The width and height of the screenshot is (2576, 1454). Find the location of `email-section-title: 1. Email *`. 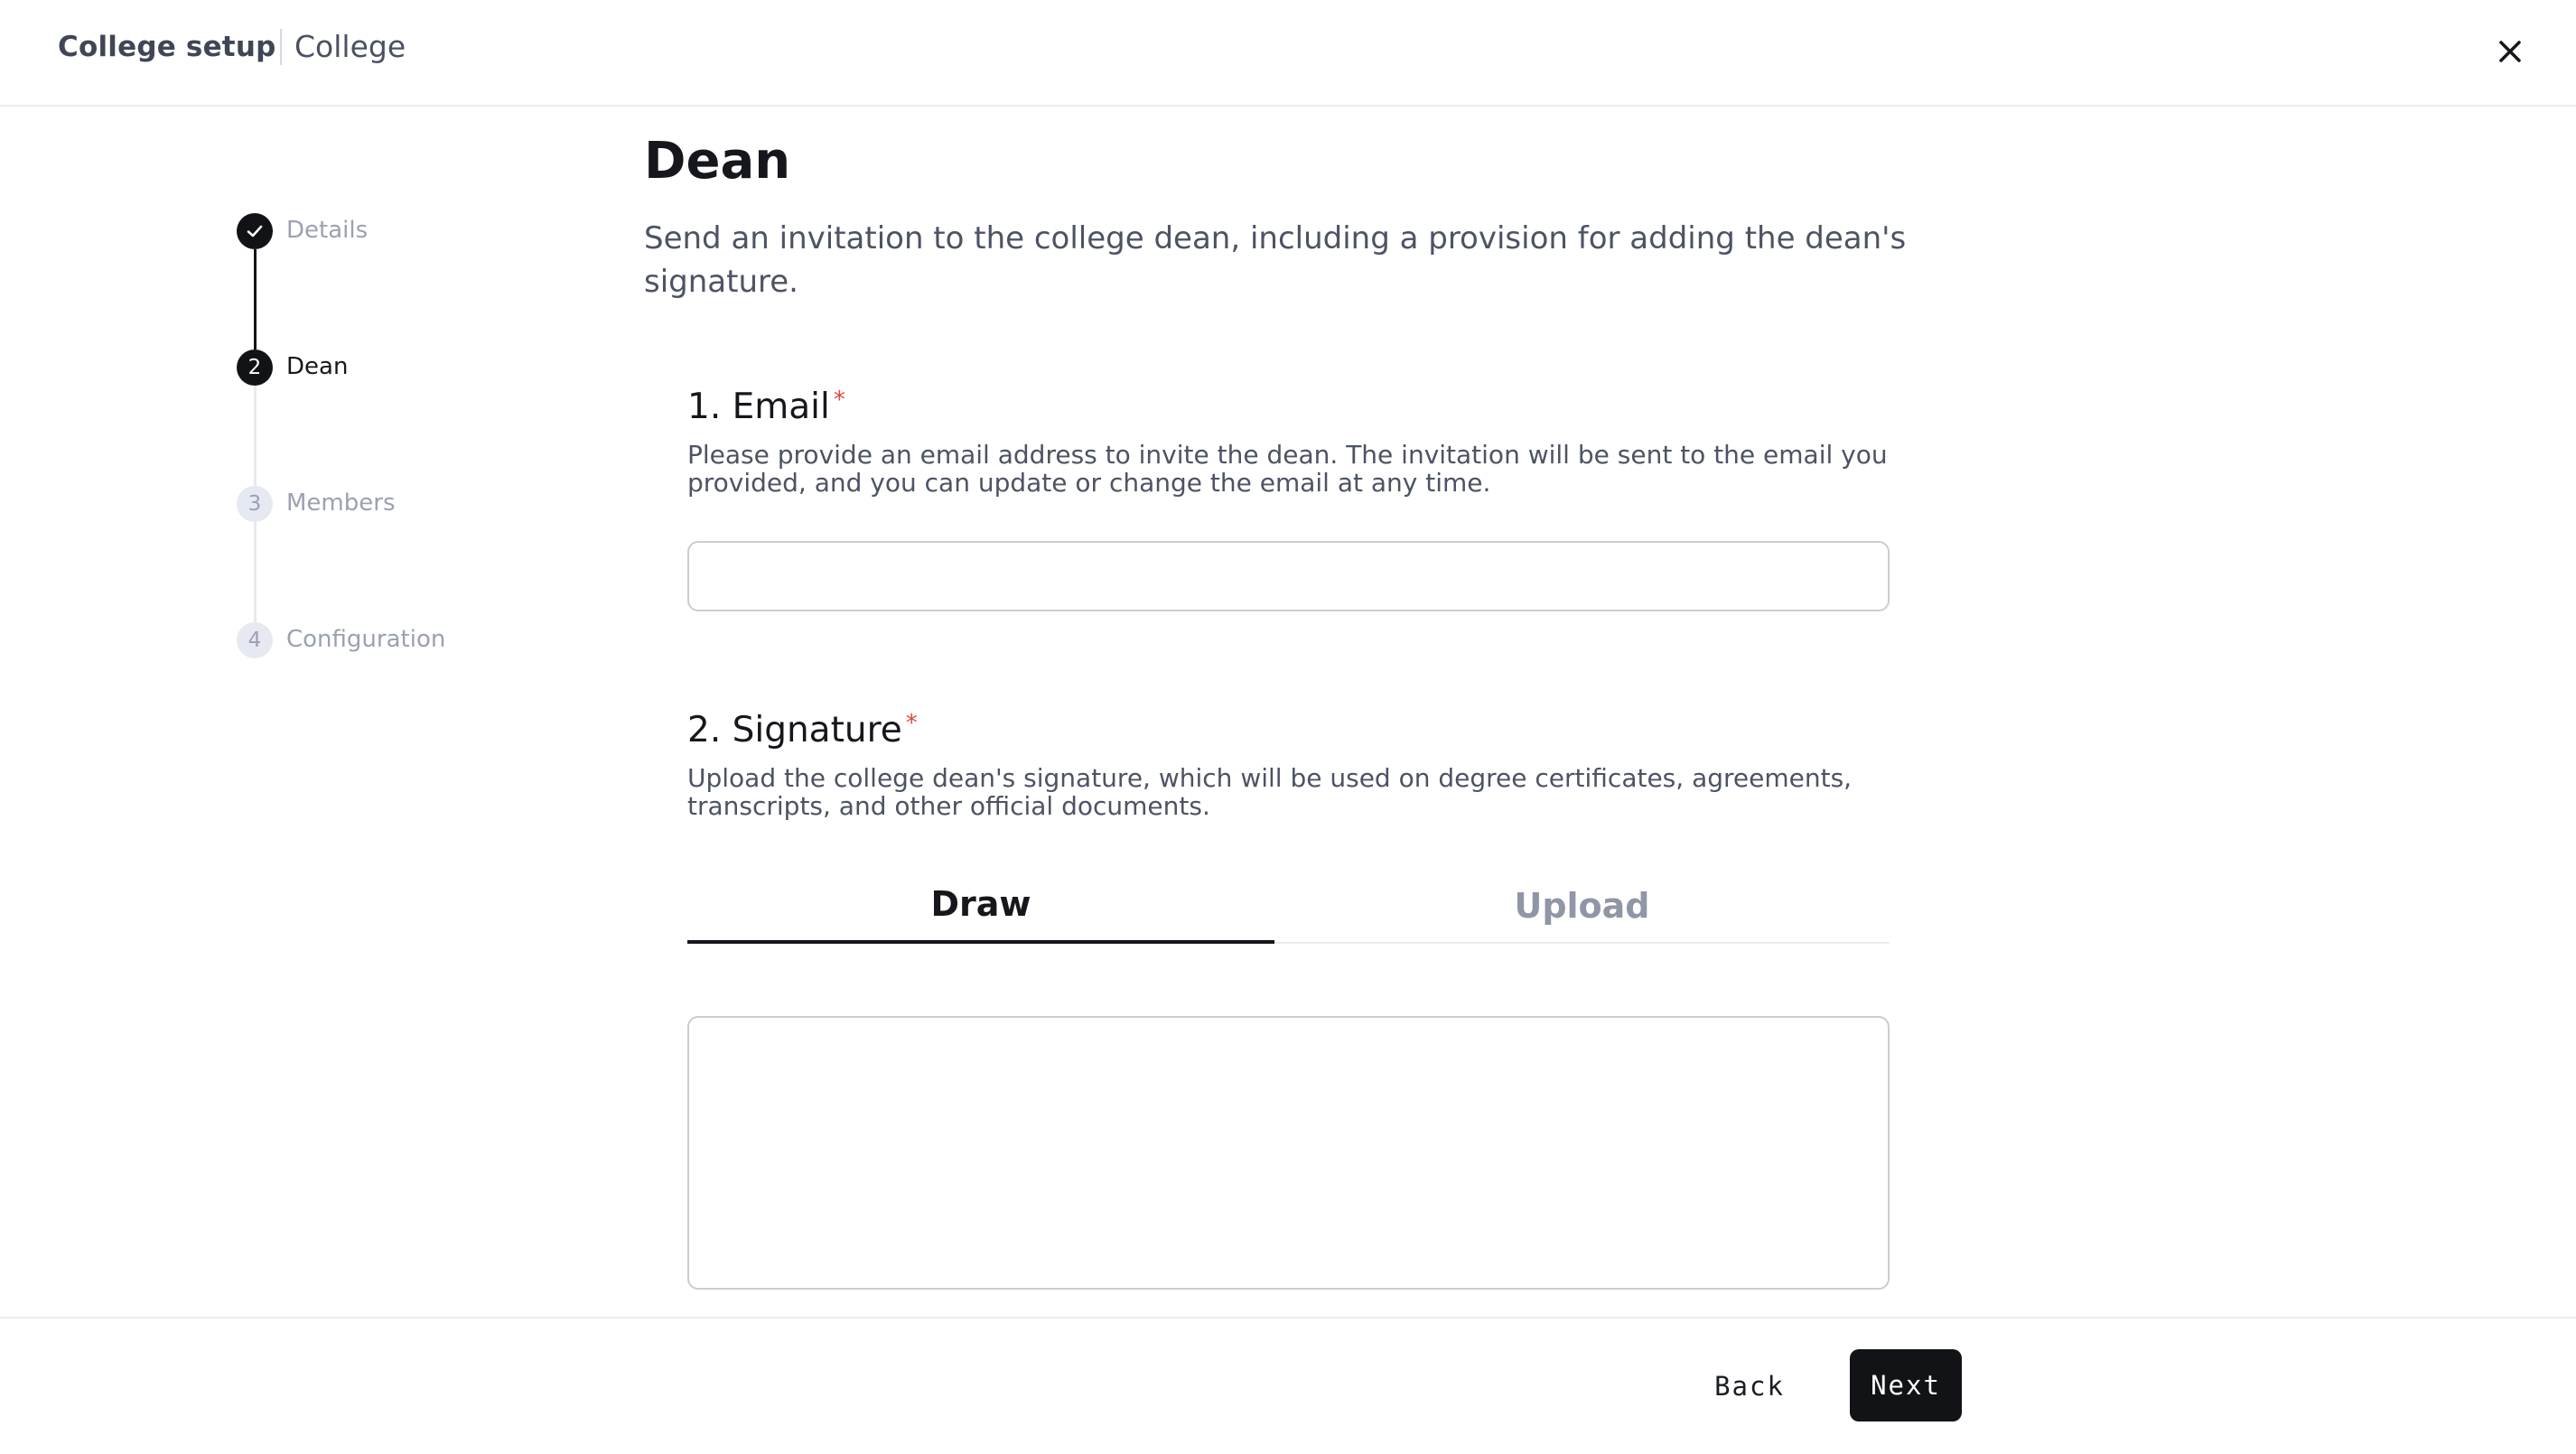

email-section-title: 1. Email * is located at coordinates (766, 407).